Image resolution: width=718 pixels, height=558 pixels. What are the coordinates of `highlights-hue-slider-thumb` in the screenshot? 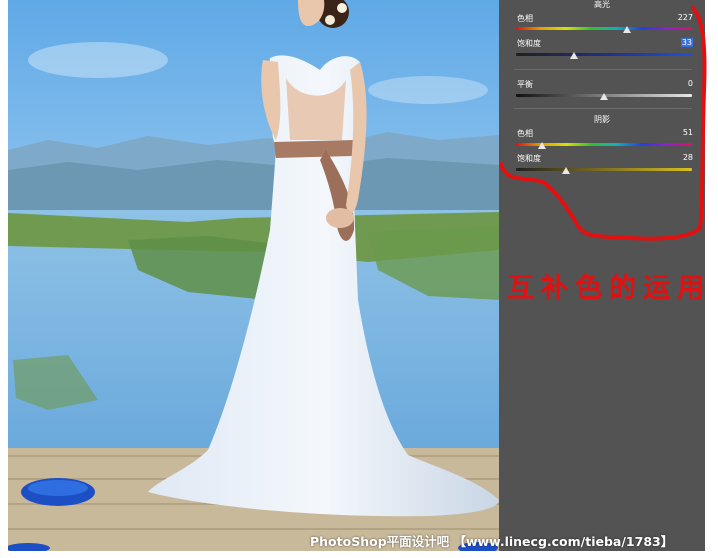 It's located at (627, 29).